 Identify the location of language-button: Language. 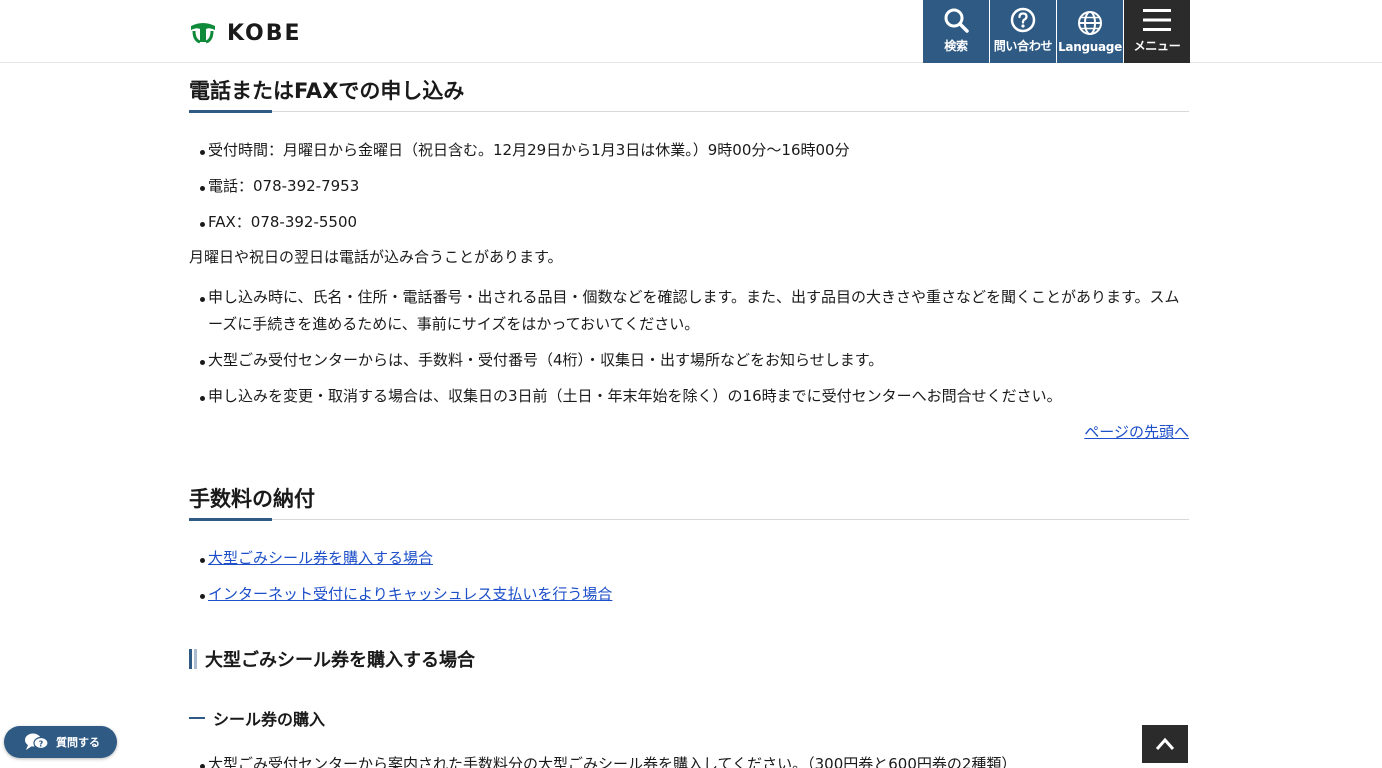
(1090, 31).